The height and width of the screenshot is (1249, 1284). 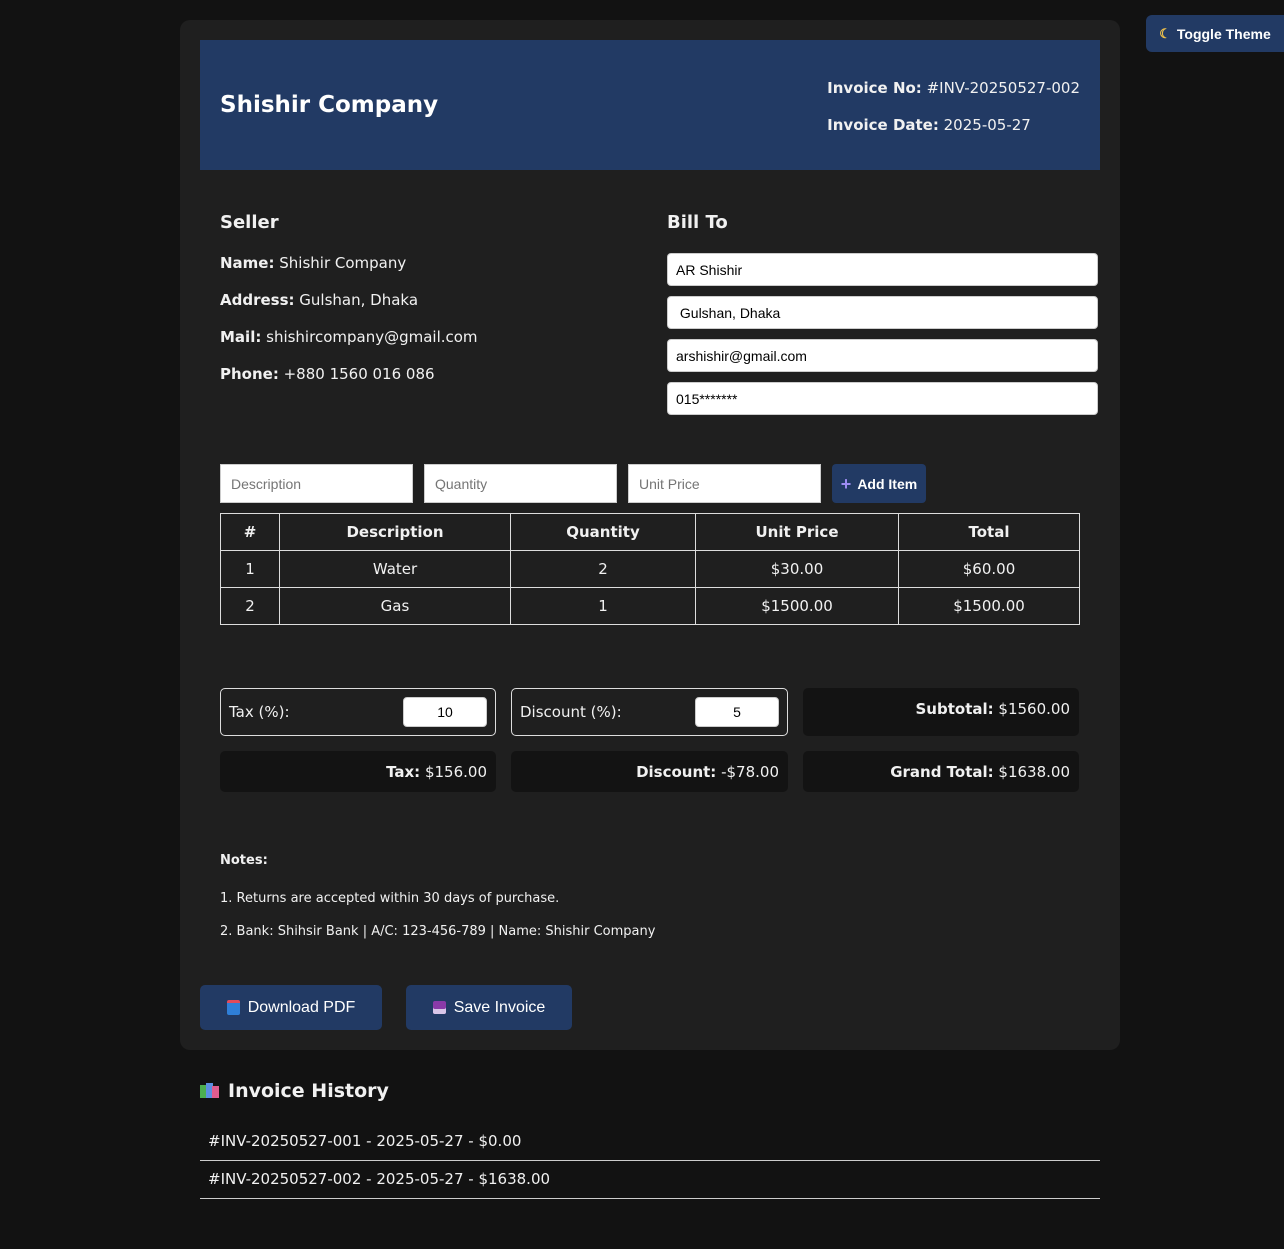 I want to click on item-description-input, so click(x=316, y=483).